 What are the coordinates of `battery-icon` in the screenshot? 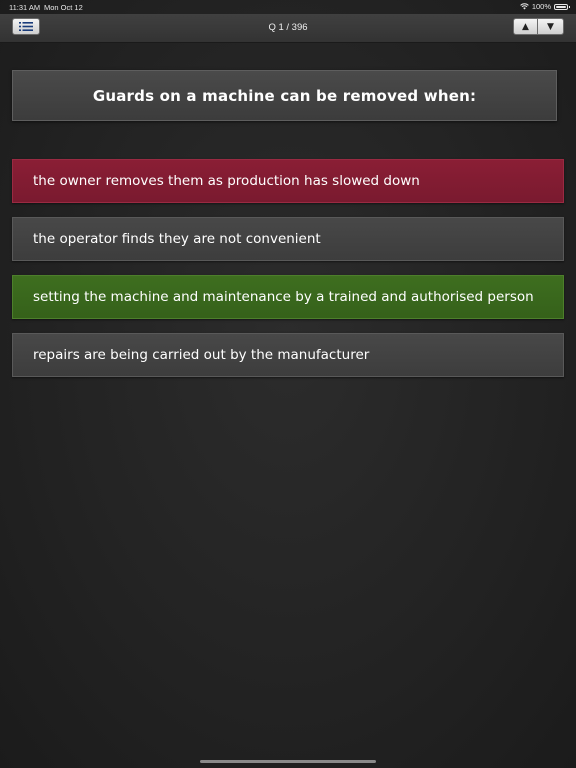 It's located at (562, 6).